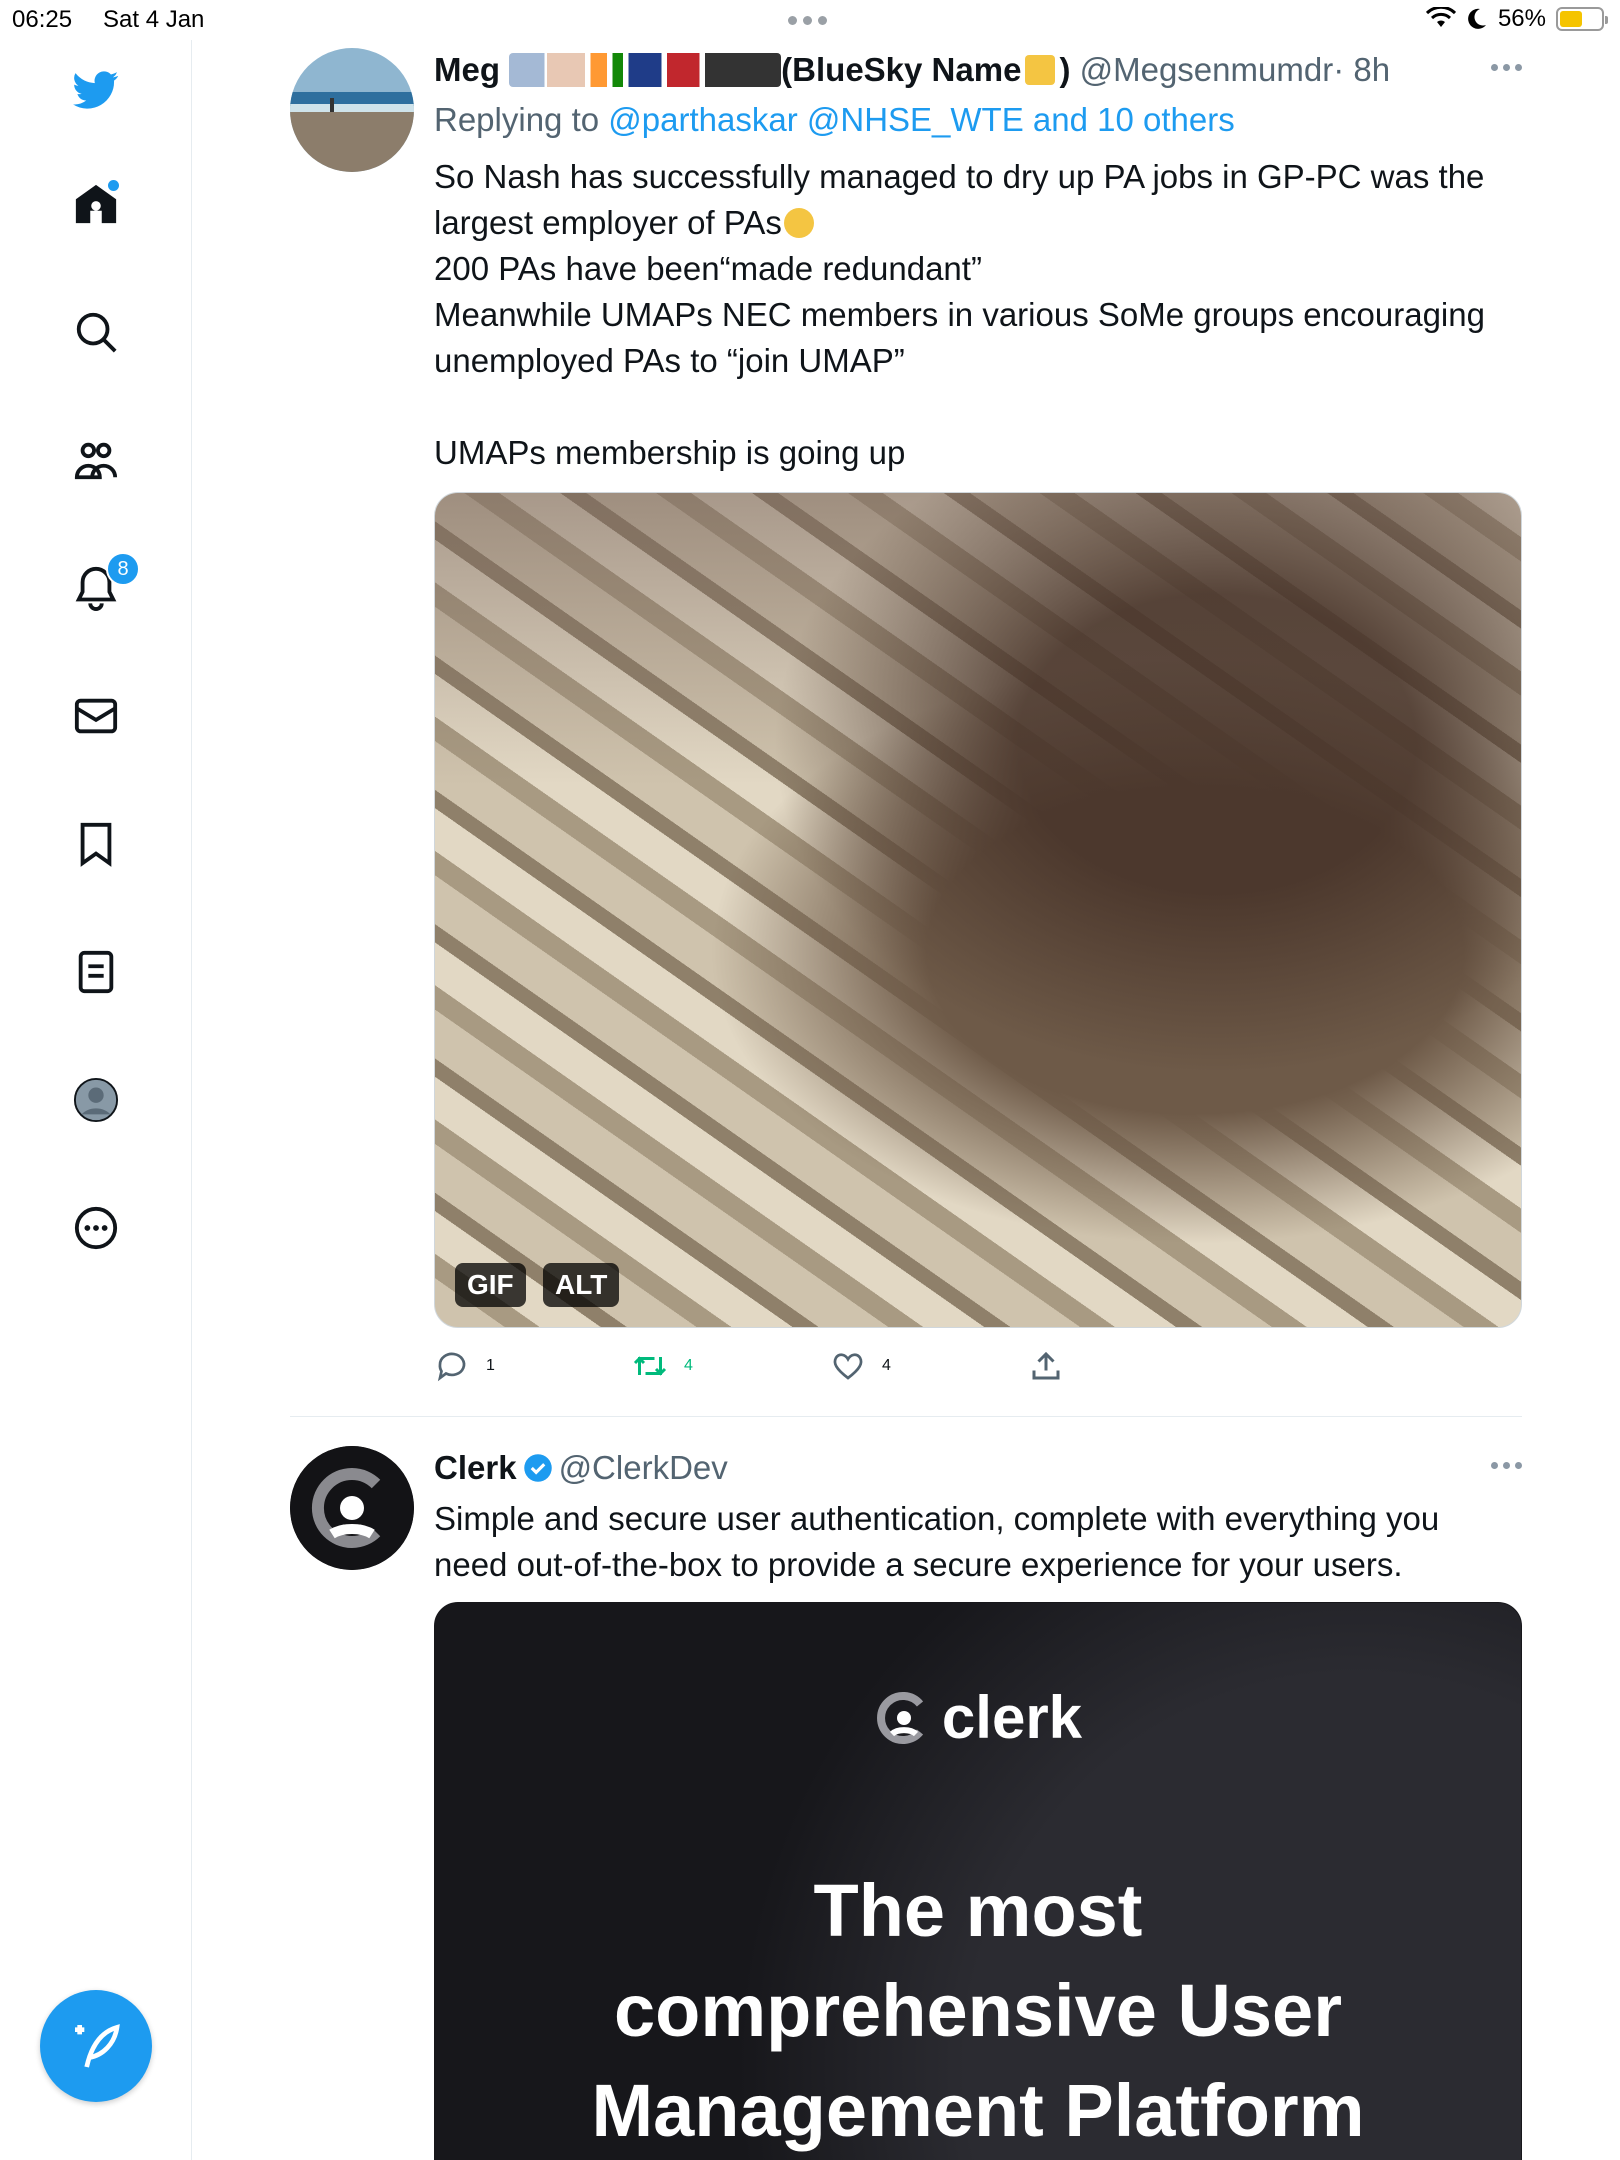  I want to click on beach-photo, so click(352, 110).